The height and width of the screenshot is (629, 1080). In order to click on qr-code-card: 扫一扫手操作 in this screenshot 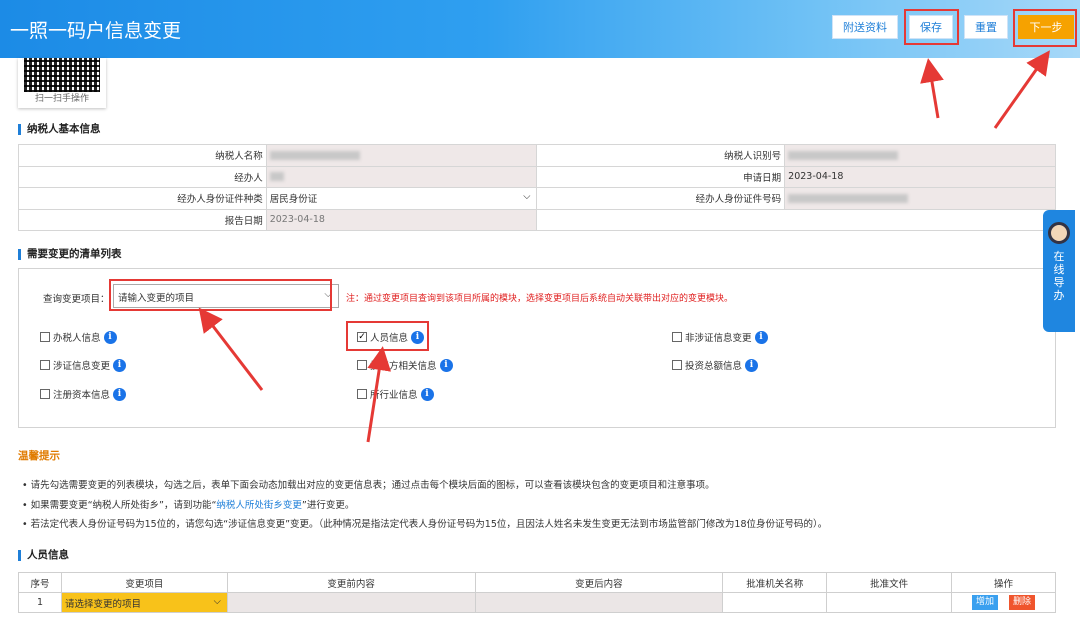, I will do `click(62, 83)`.